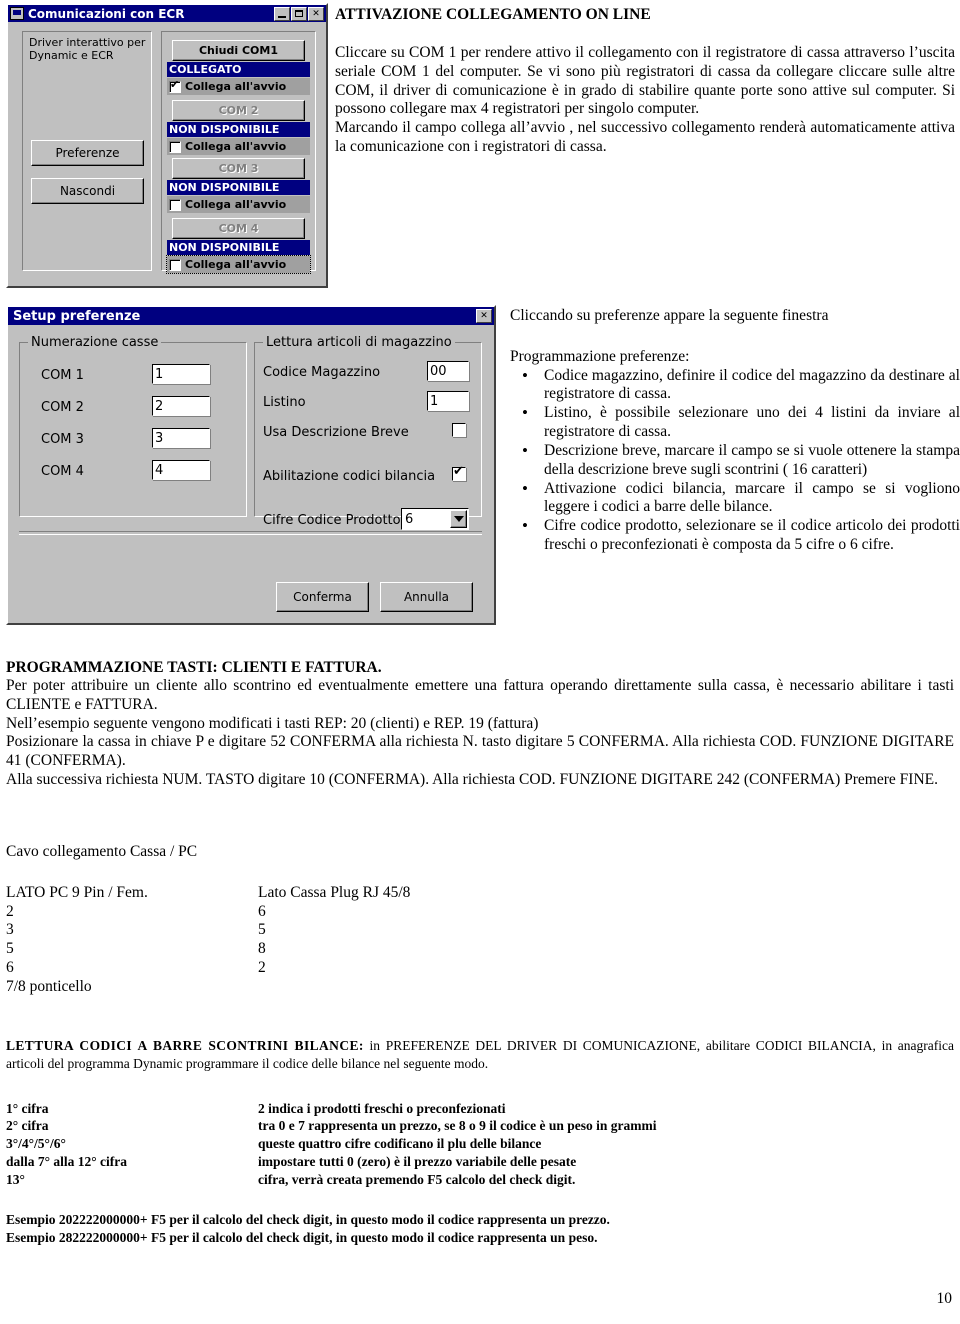  Describe the element at coordinates (27, 1126) in the screenshot. I see `barre-row1-cifra: 2° cifra` at that location.